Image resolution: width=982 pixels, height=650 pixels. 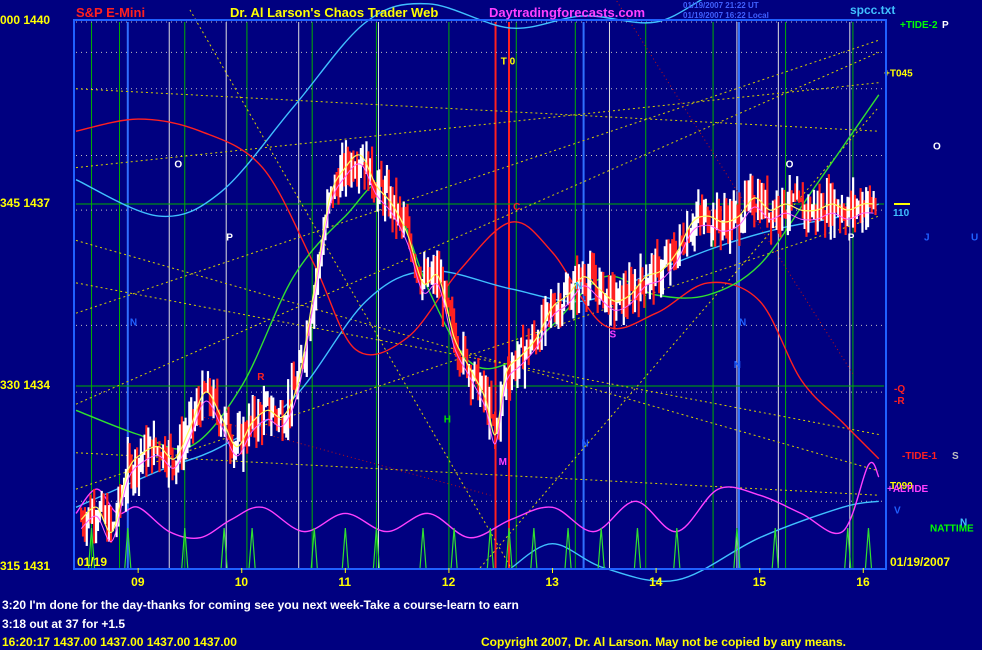 What do you see at coordinates (449, 582) in the screenshot?
I see `x-tick-label: 12` at bounding box center [449, 582].